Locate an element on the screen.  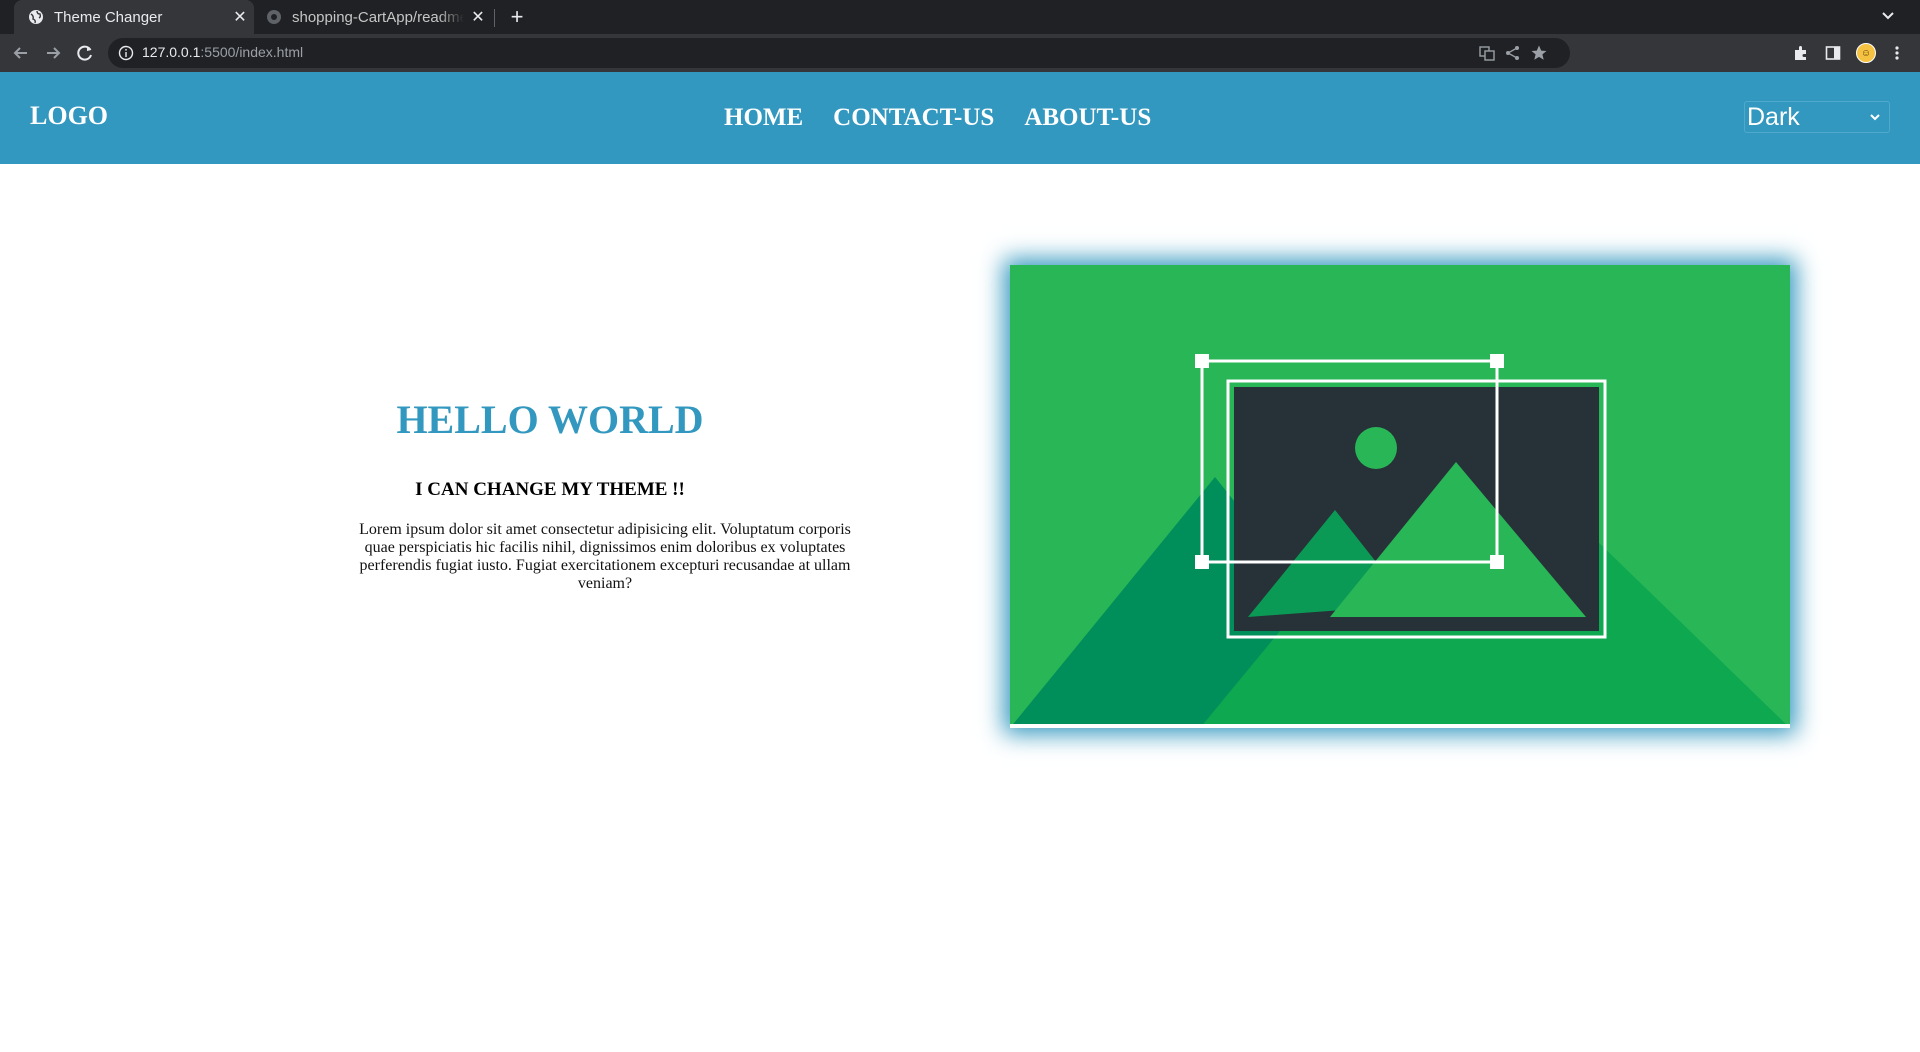
tab-theme-changer: Theme Changer ✕ is located at coordinates (134, 17).